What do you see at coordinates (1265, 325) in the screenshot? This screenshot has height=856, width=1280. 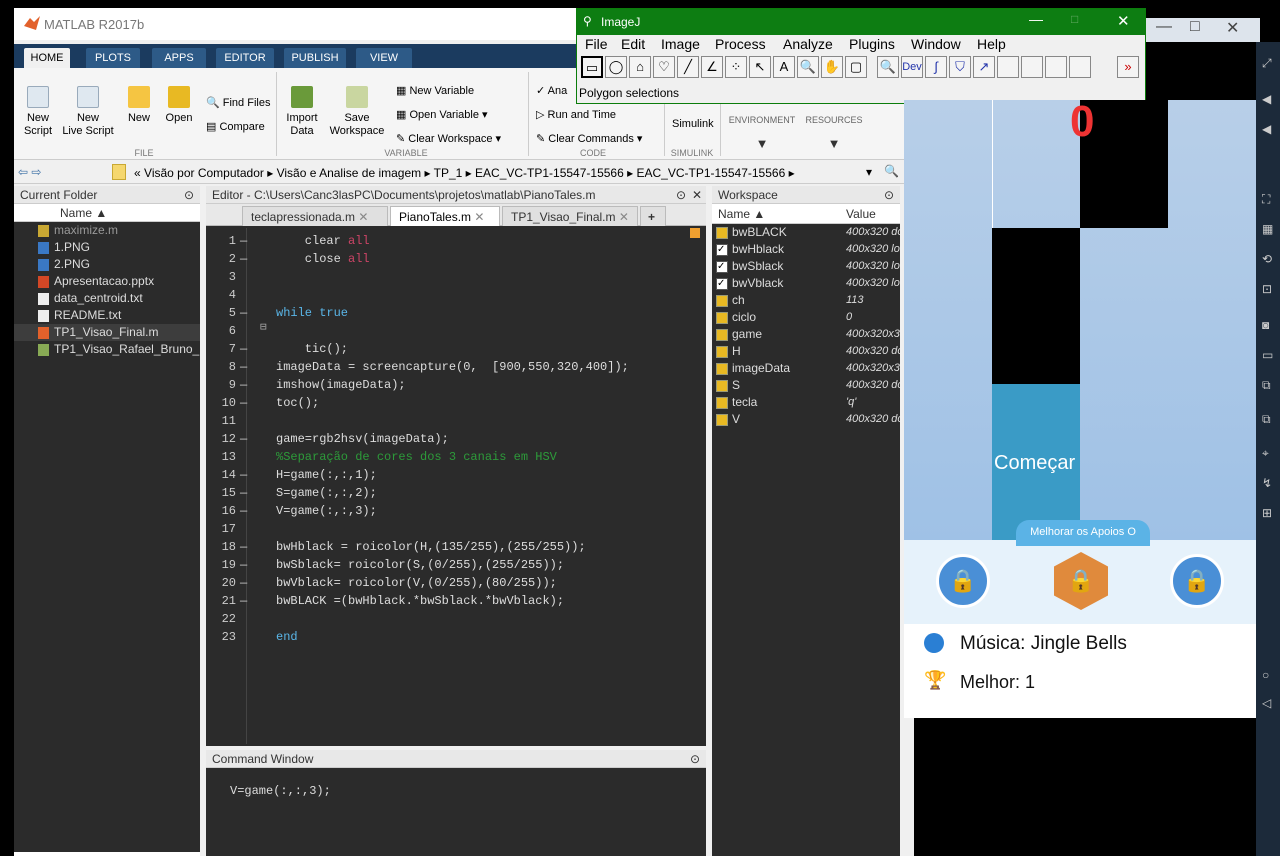 I see `camera-icon: ◙` at bounding box center [1265, 325].